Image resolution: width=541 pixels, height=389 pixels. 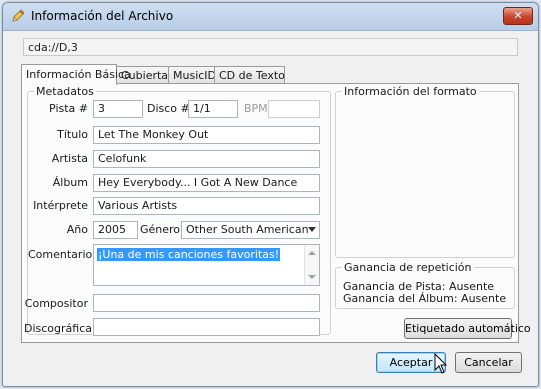 I want to click on tab-cd-de-texto: CD de Texto, so click(x=249, y=74).